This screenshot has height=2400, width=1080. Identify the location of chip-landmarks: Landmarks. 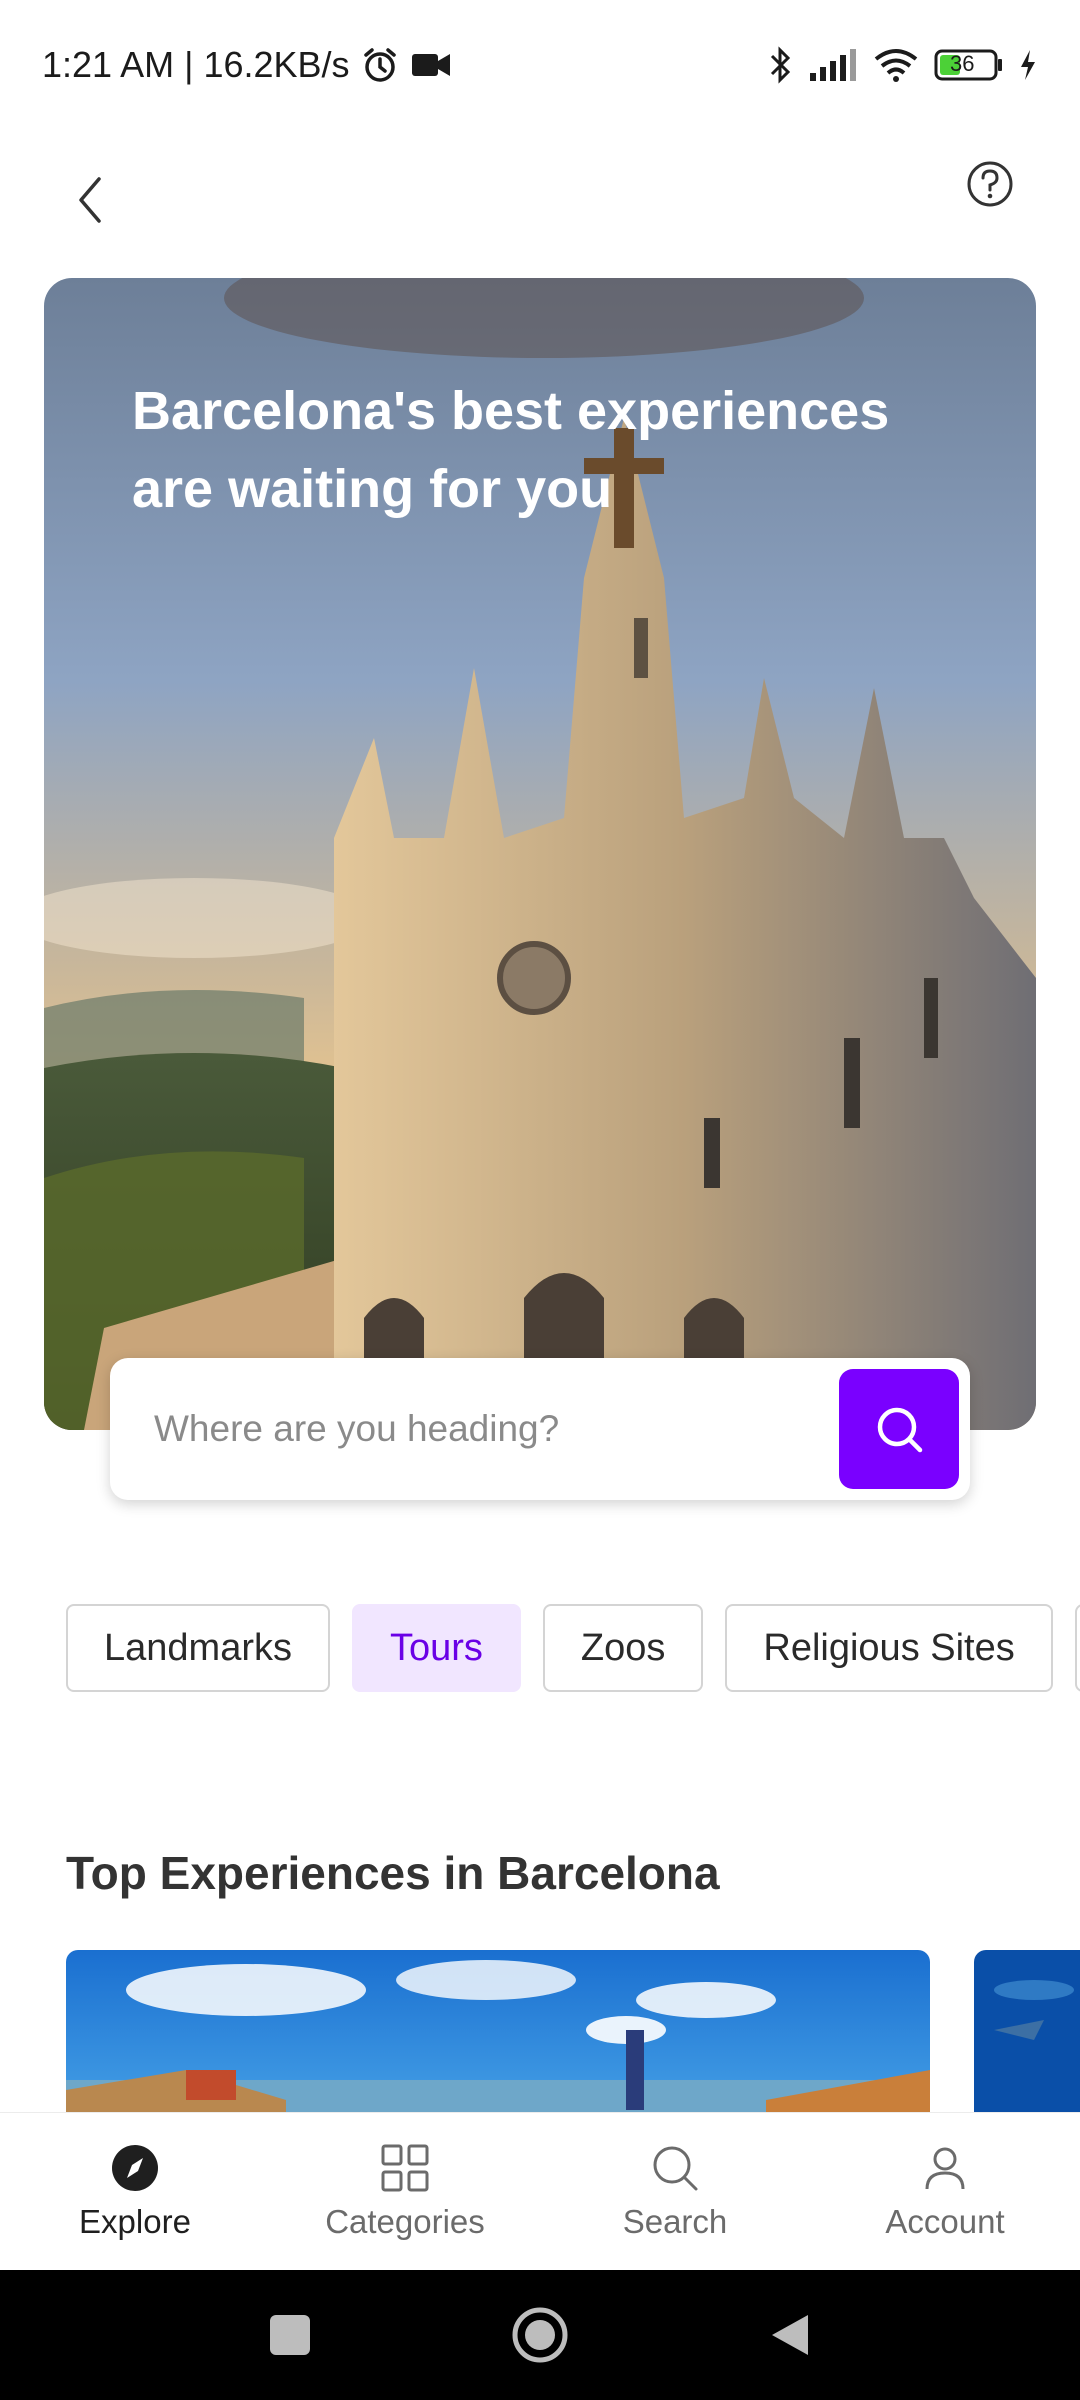
(198, 1648).